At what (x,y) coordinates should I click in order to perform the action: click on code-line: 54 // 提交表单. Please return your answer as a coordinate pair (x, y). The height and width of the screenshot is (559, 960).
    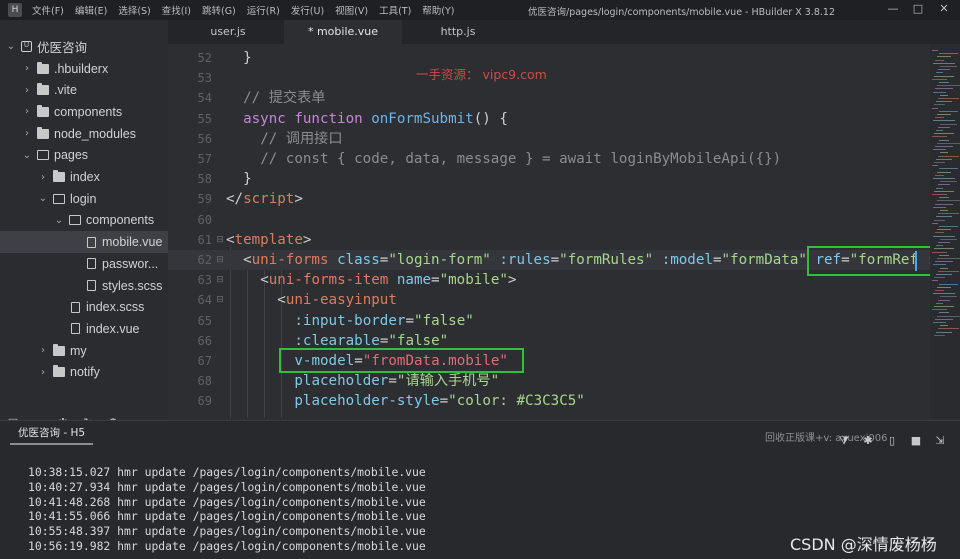
    Looking at the image, I should click on (549, 98).